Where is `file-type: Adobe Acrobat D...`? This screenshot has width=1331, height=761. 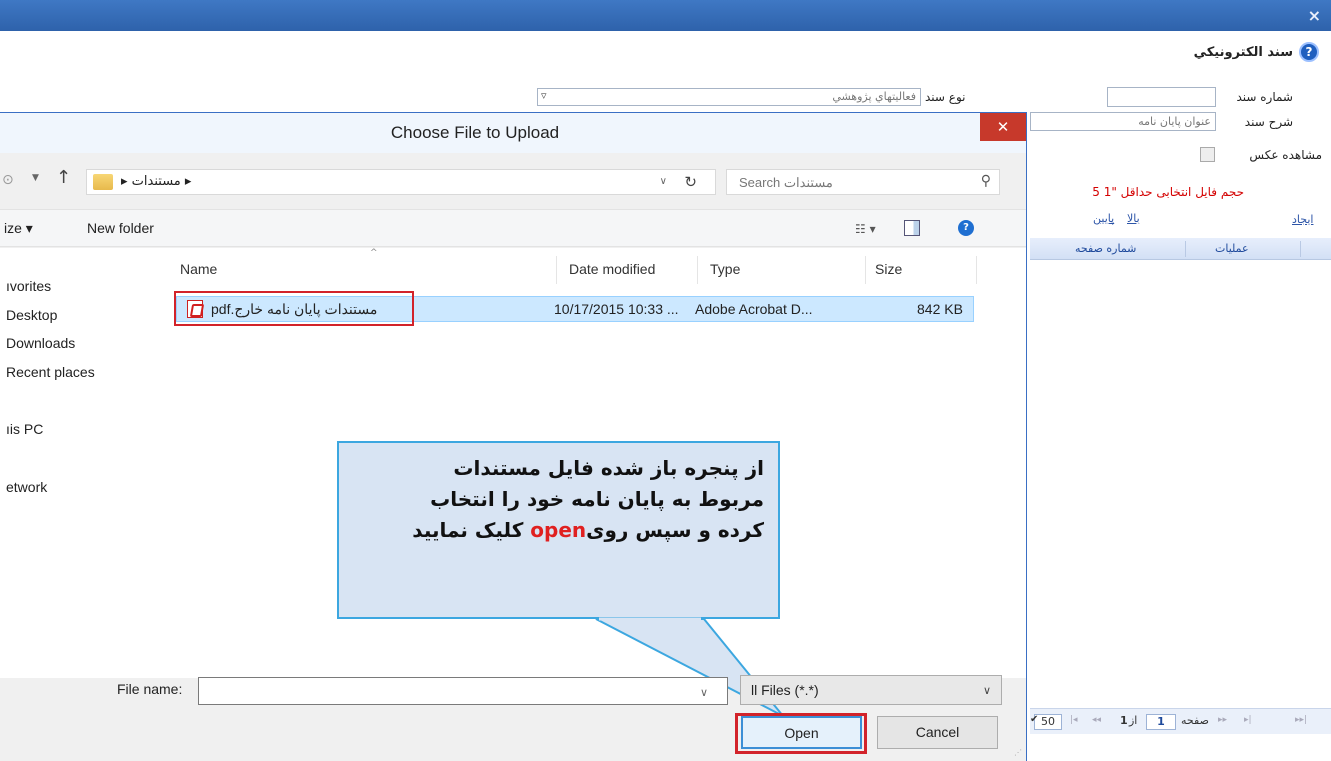
file-type: Adobe Acrobat D... is located at coordinates (754, 309).